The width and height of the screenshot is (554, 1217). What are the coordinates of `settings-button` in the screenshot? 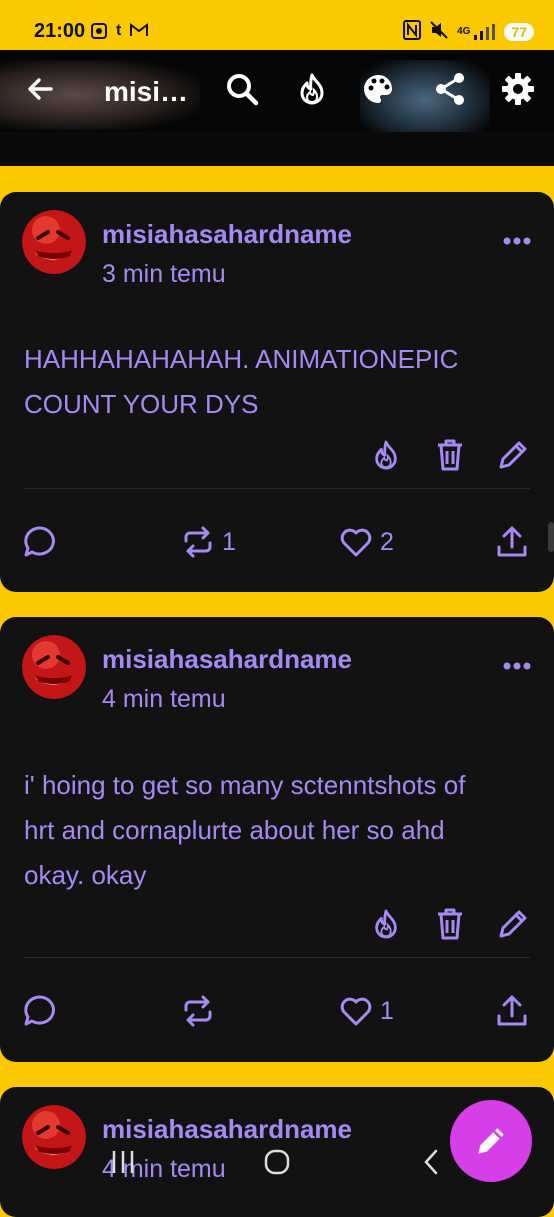 It's located at (518, 89).